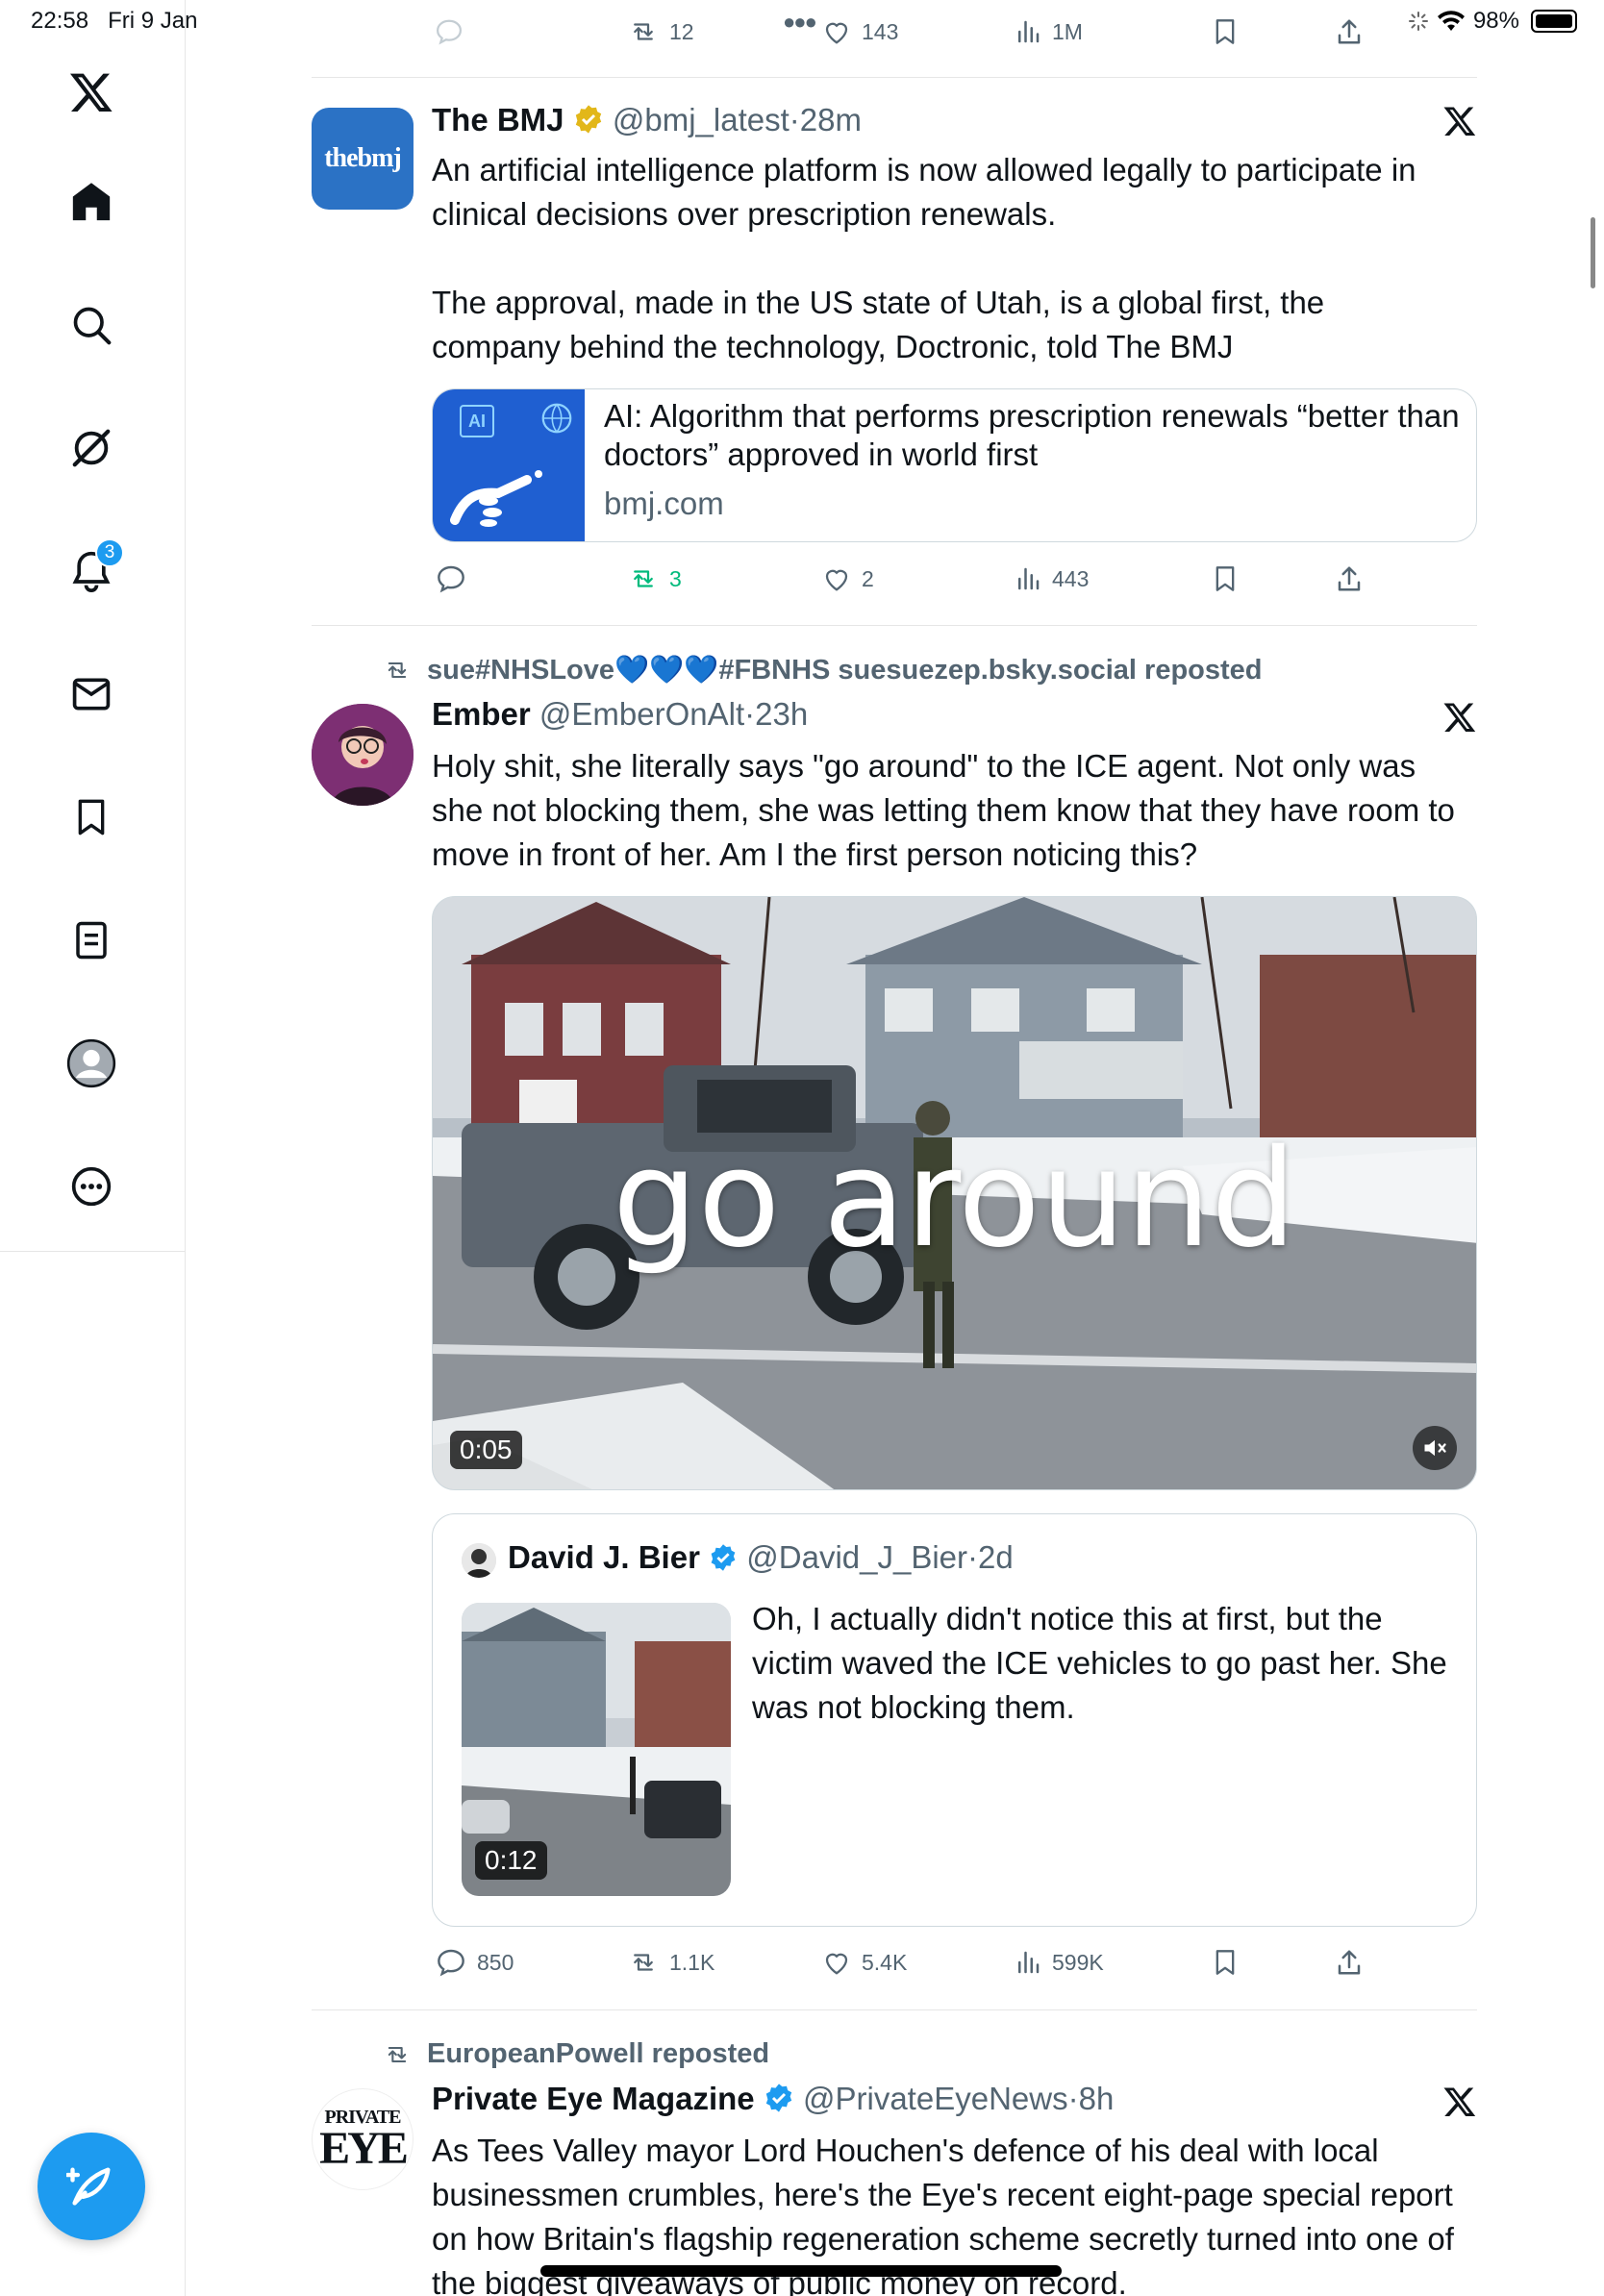 This screenshot has width=1604, height=2296. I want to click on retweet-button: 1.1K, so click(670, 1962).